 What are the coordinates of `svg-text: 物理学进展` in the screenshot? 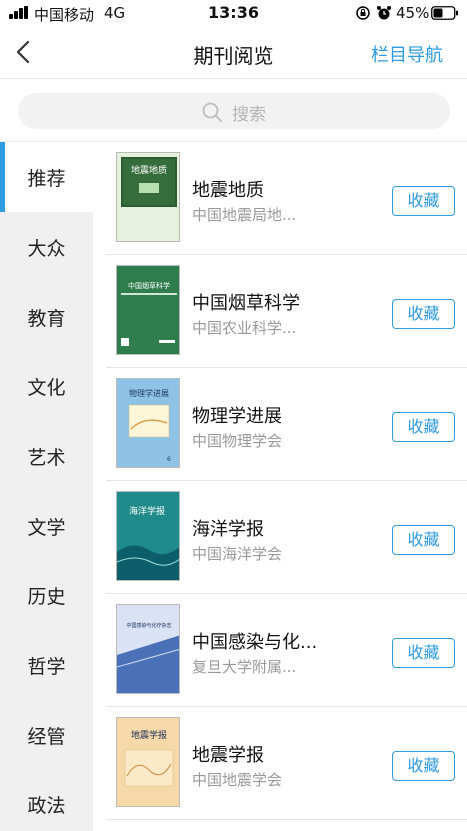 It's located at (149, 393).